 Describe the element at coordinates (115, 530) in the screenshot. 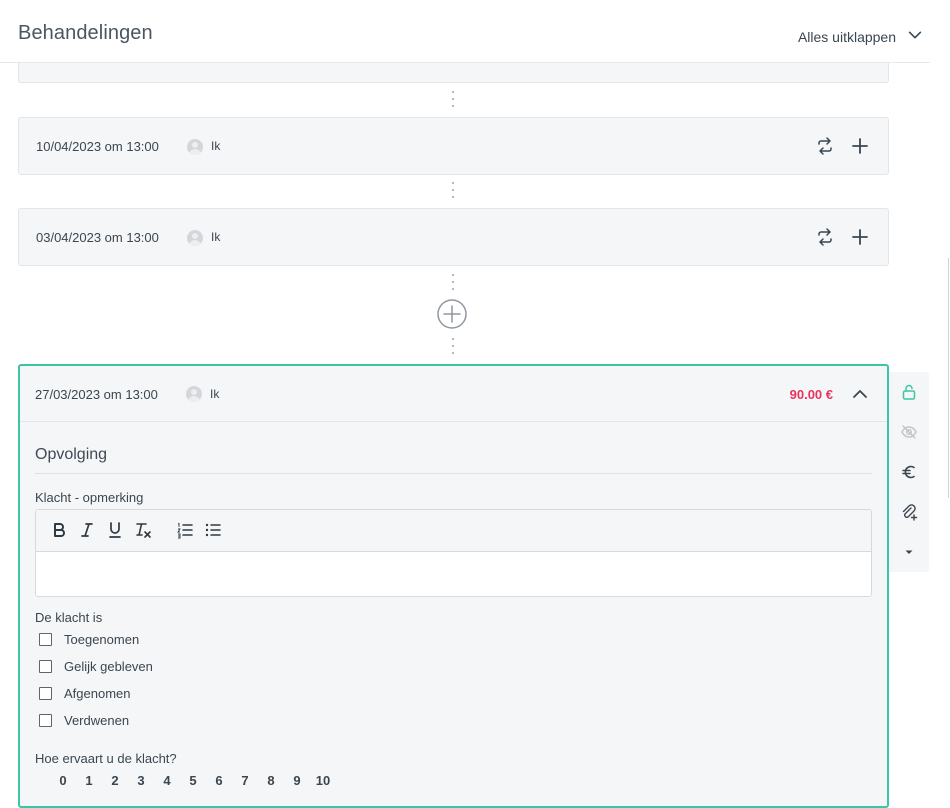

I see `underline-icon` at that location.